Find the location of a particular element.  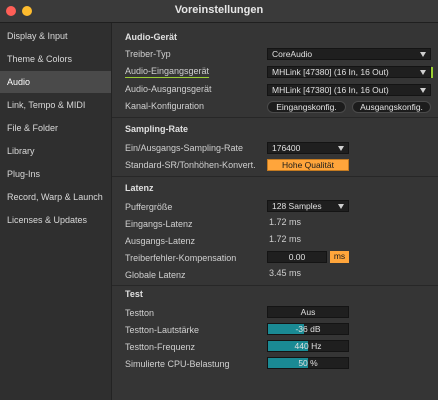

sidebar-item-display-input: Display & Input is located at coordinates (55, 36).